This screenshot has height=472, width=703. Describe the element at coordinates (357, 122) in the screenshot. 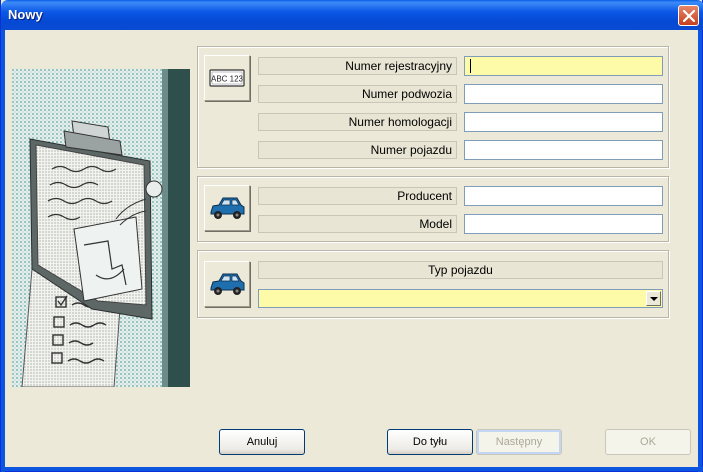

I see `label-homologation-number: Numer homologacji` at that location.